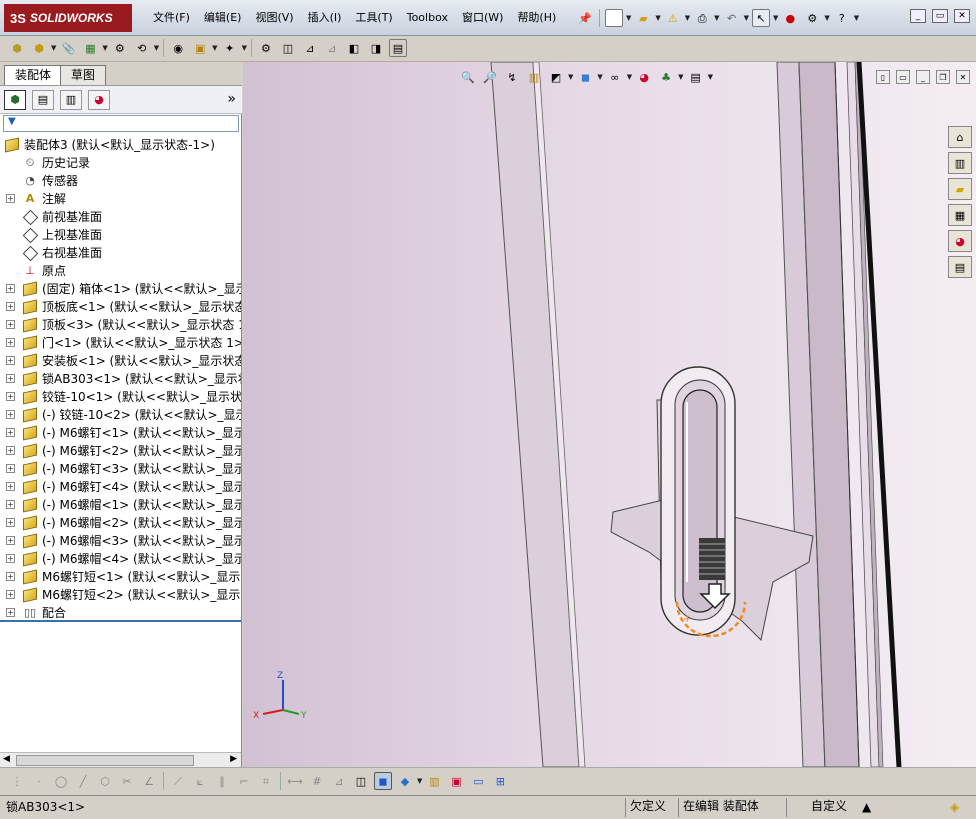 This screenshot has width=976, height=819. Describe the element at coordinates (105, 760) in the screenshot. I see `scrollbar-thumb` at that location.